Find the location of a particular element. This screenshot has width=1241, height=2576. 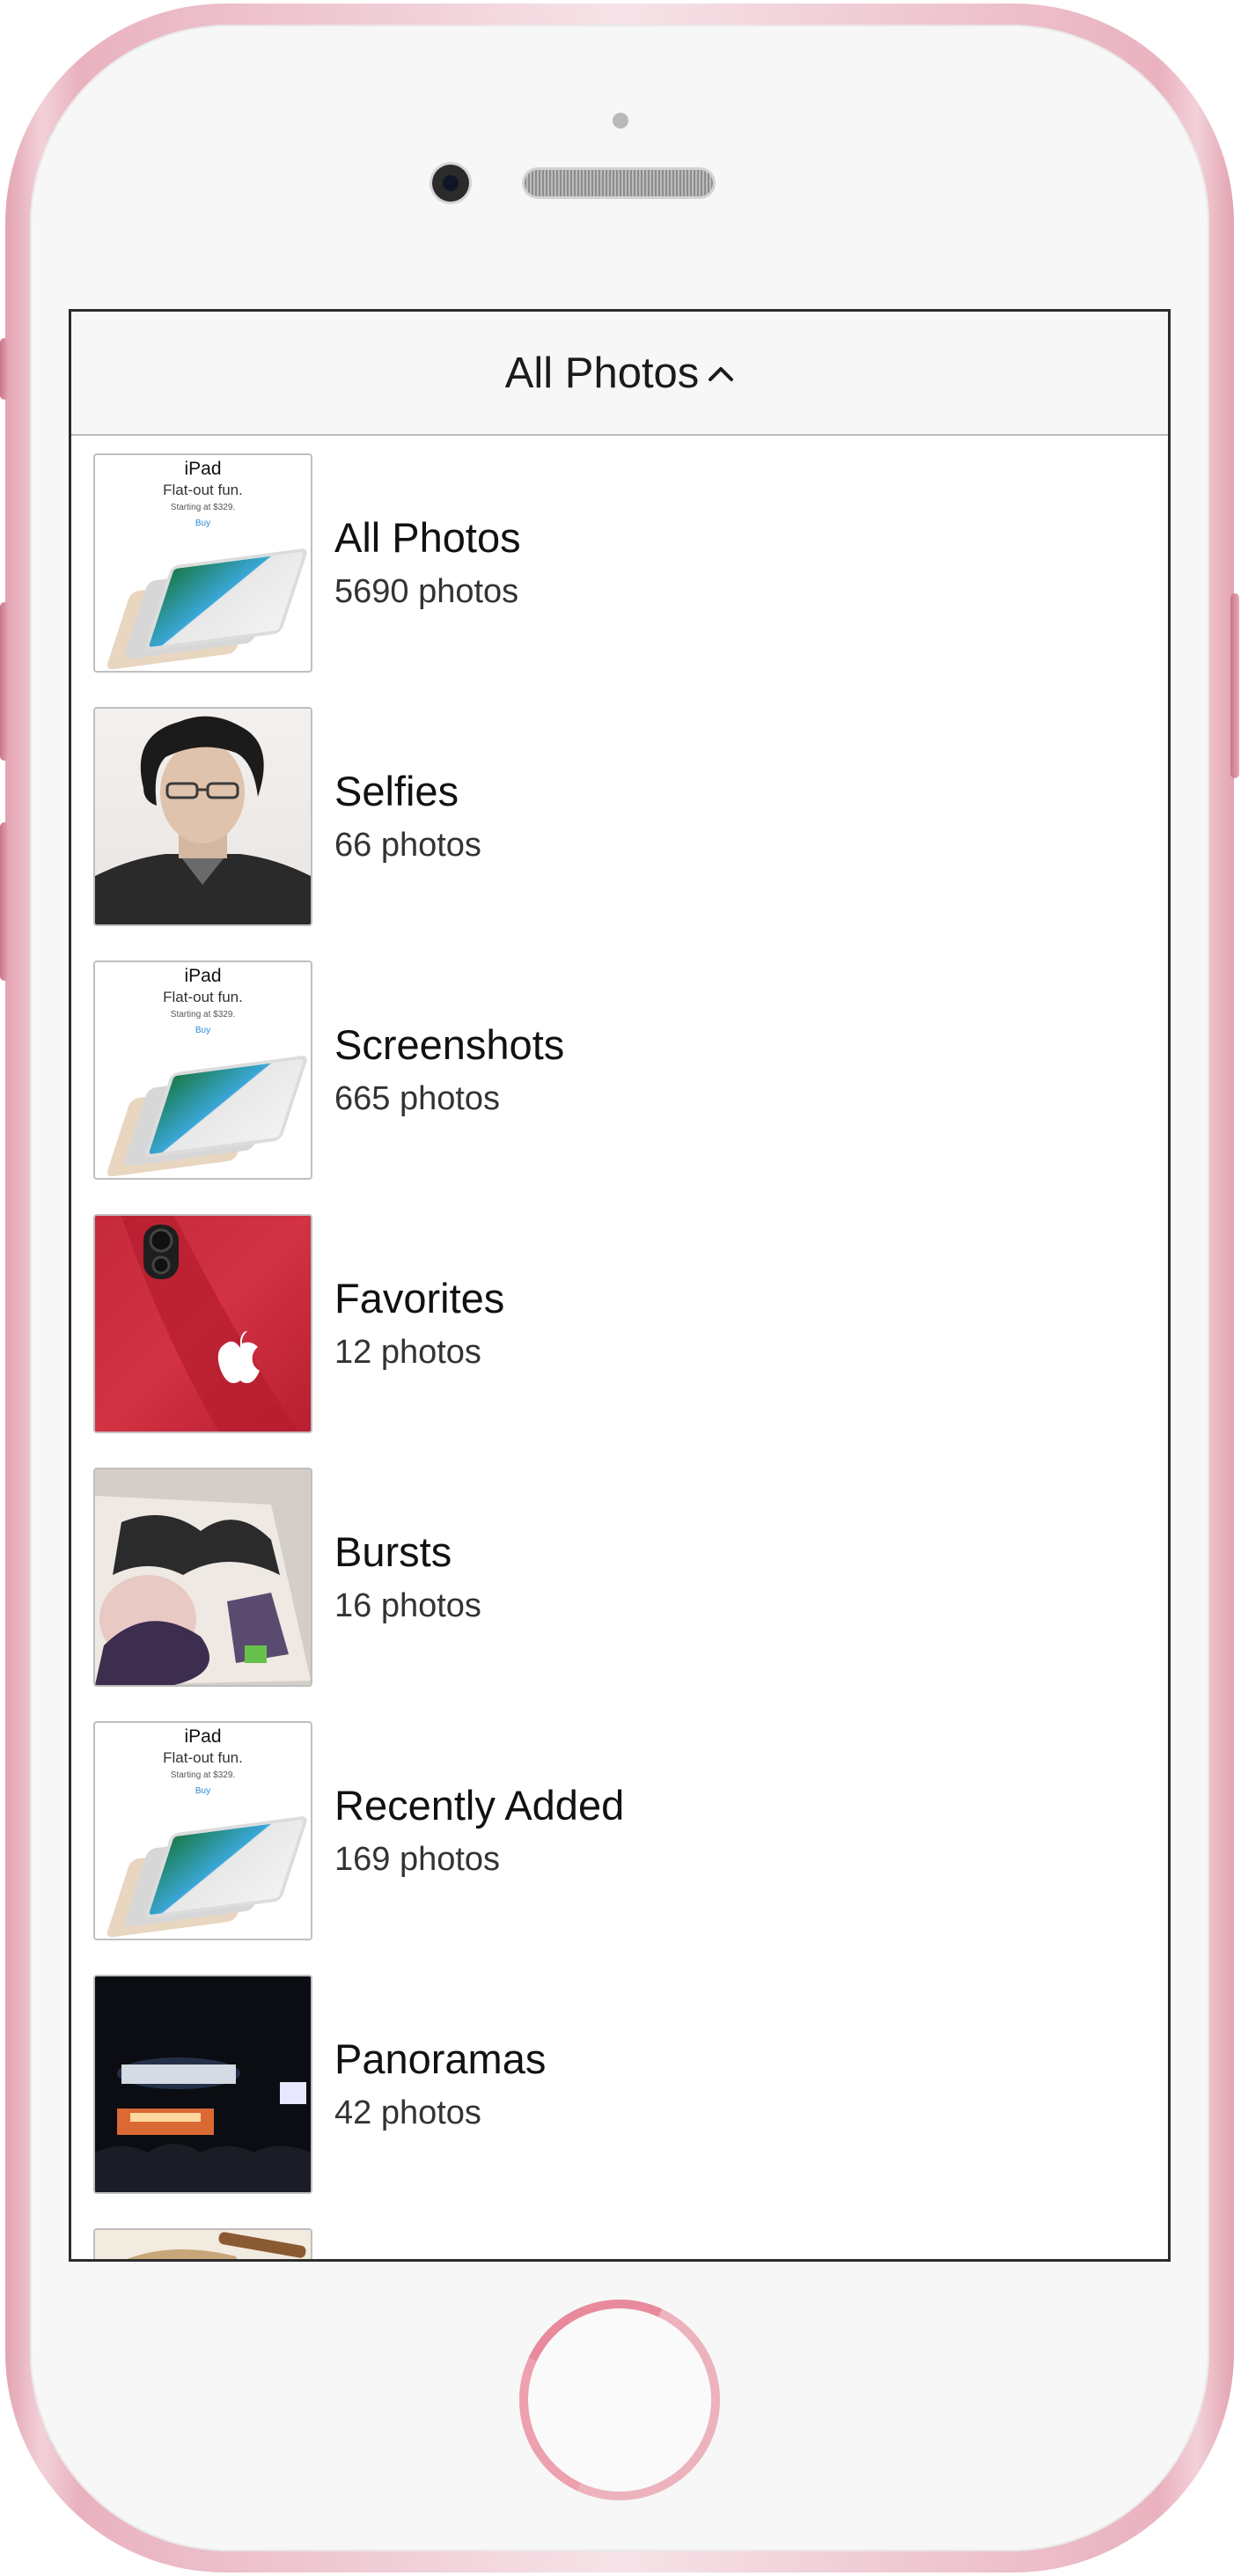

album-count: 42 photos is located at coordinates (408, 2112).